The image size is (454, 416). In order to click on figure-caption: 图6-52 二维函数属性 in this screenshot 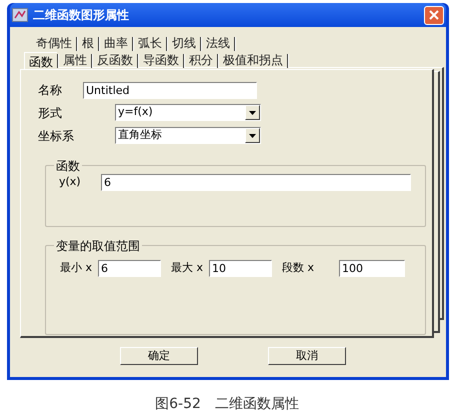, I will do `click(227, 404)`.